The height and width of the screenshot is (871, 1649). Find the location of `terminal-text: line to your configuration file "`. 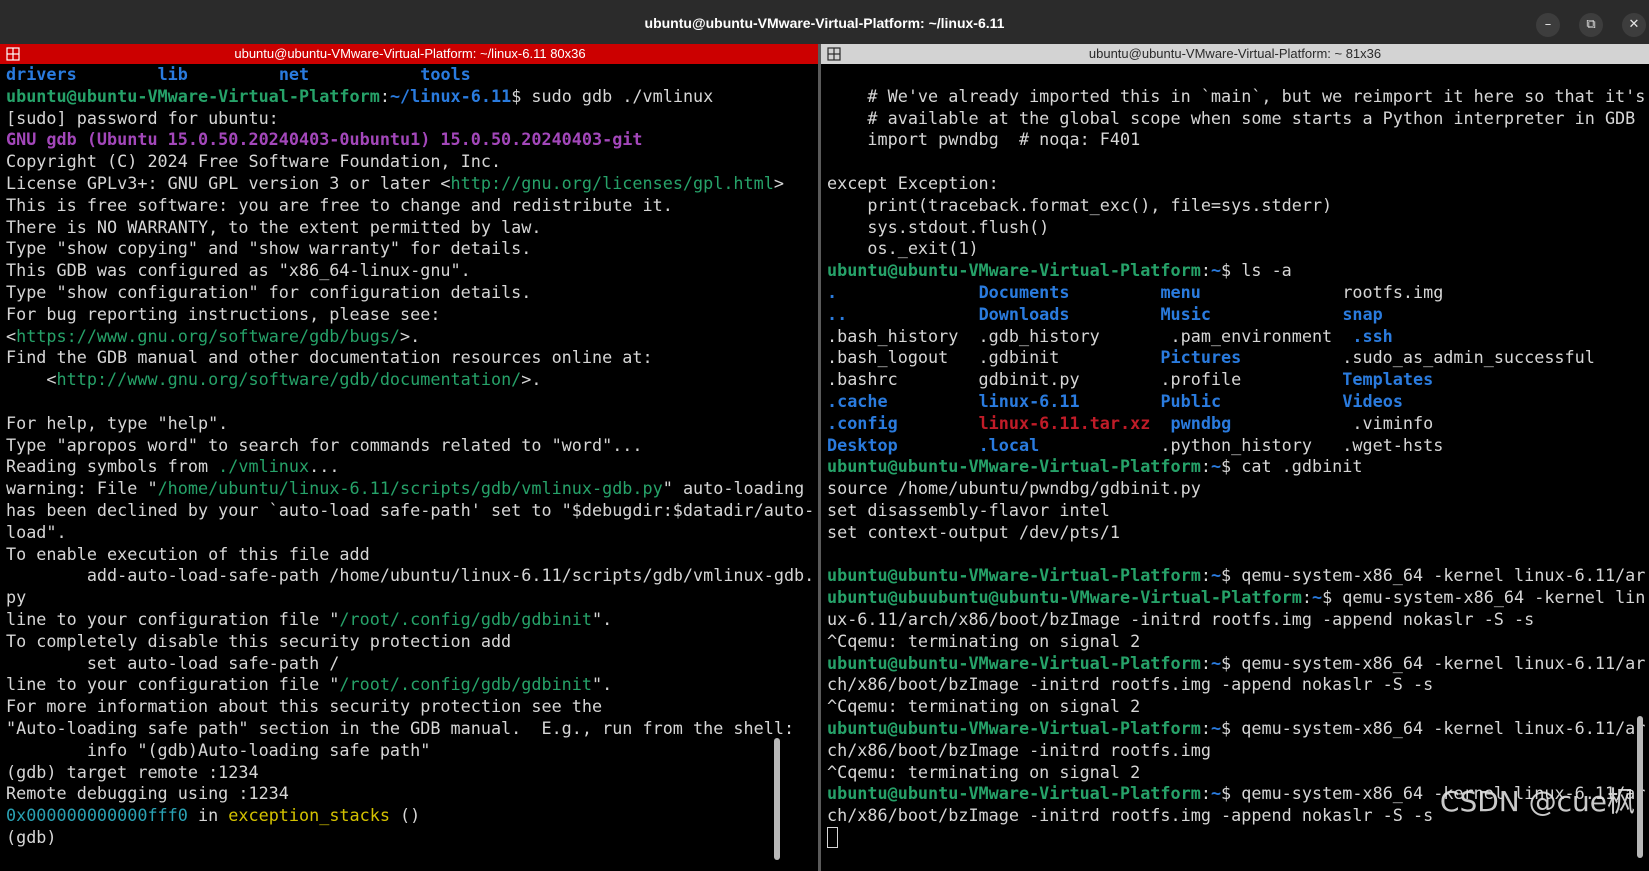

terminal-text: line to your configuration file " is located at coordinates (173, 684).